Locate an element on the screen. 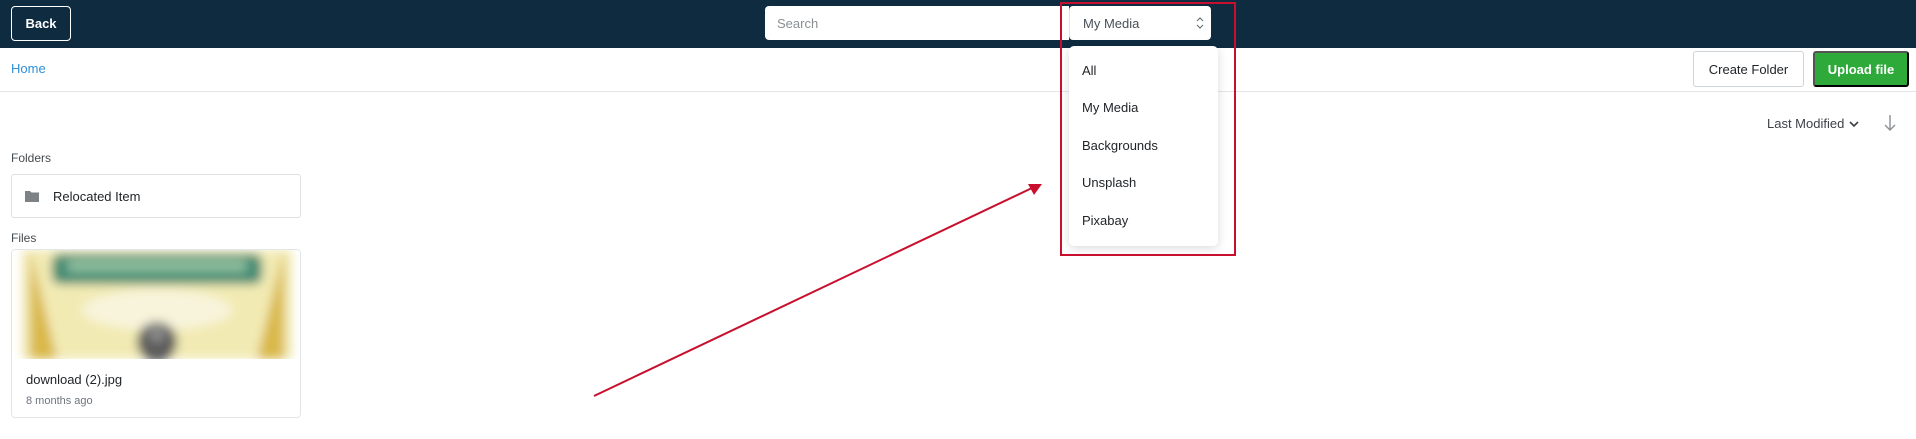 The width and height of the screenshot is (1916, 439). file-name: download (2).jpg is located at coordinates (74, 379).